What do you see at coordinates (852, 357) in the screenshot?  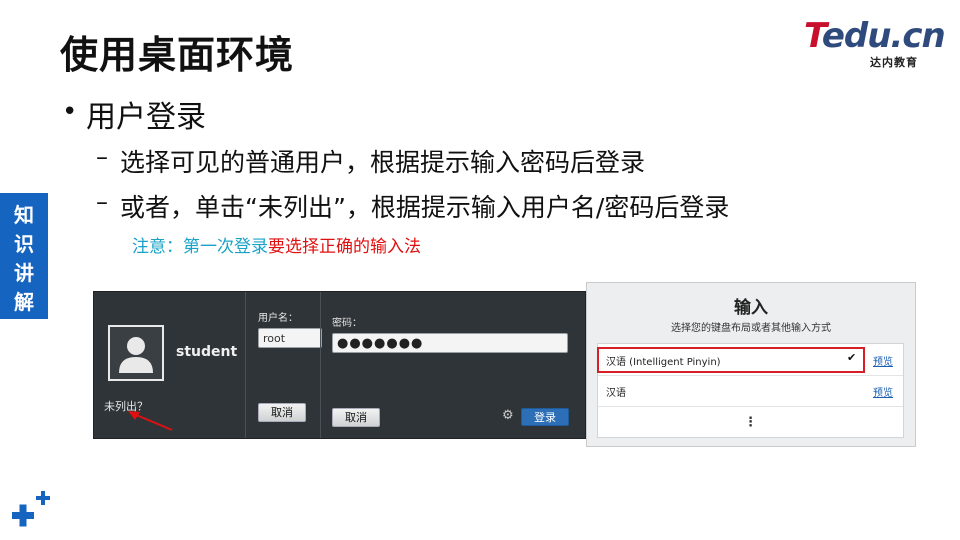 I see `checkmark-icon: ✔` at bounding box center [852, 357].